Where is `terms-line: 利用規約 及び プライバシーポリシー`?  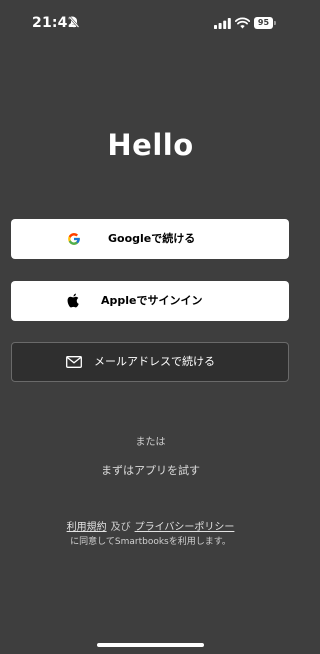
terms-line: 利用規約 及び プライバシーポリシー is located at coordinates (150, 525).